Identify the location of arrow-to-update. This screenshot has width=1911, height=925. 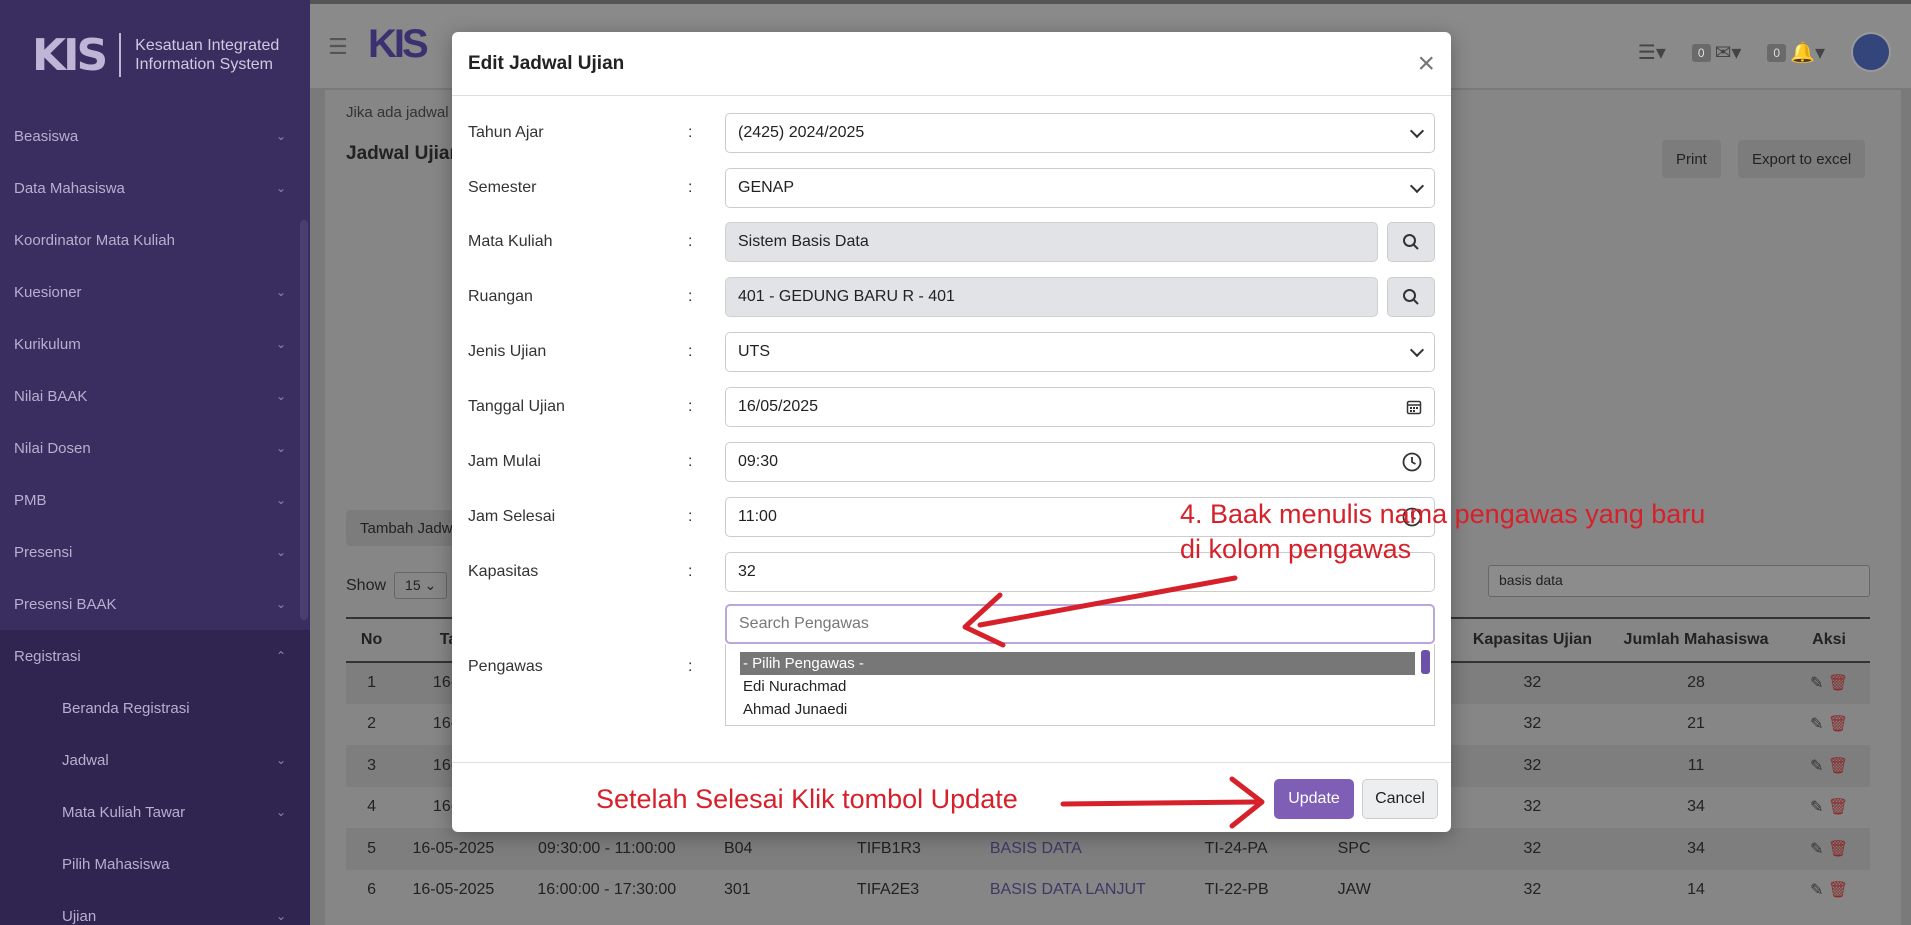
(1162, 802).